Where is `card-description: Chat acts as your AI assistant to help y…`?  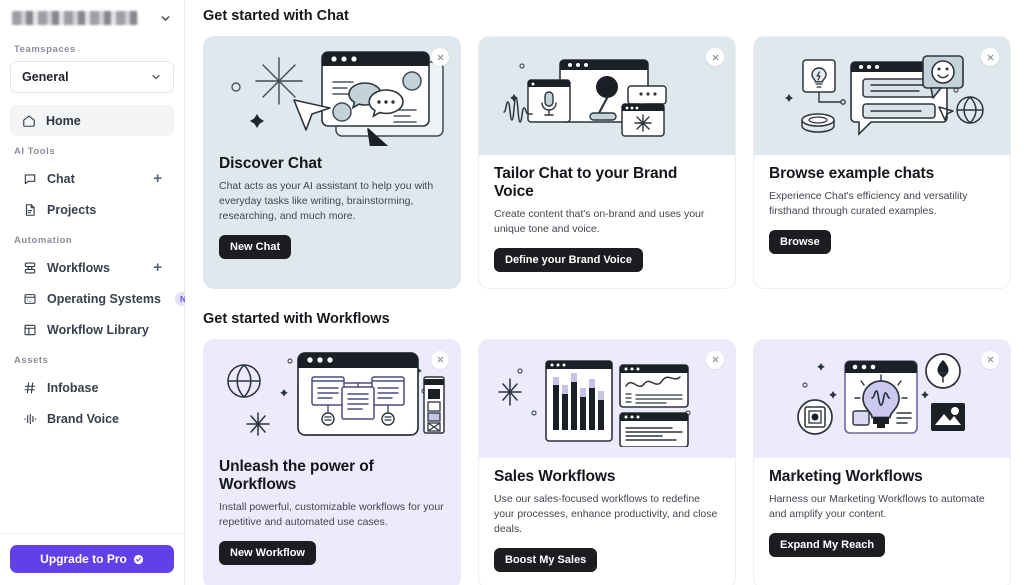 card-description: Chat acts as your AI assistant to help y… is located at coordinates (326, 201).